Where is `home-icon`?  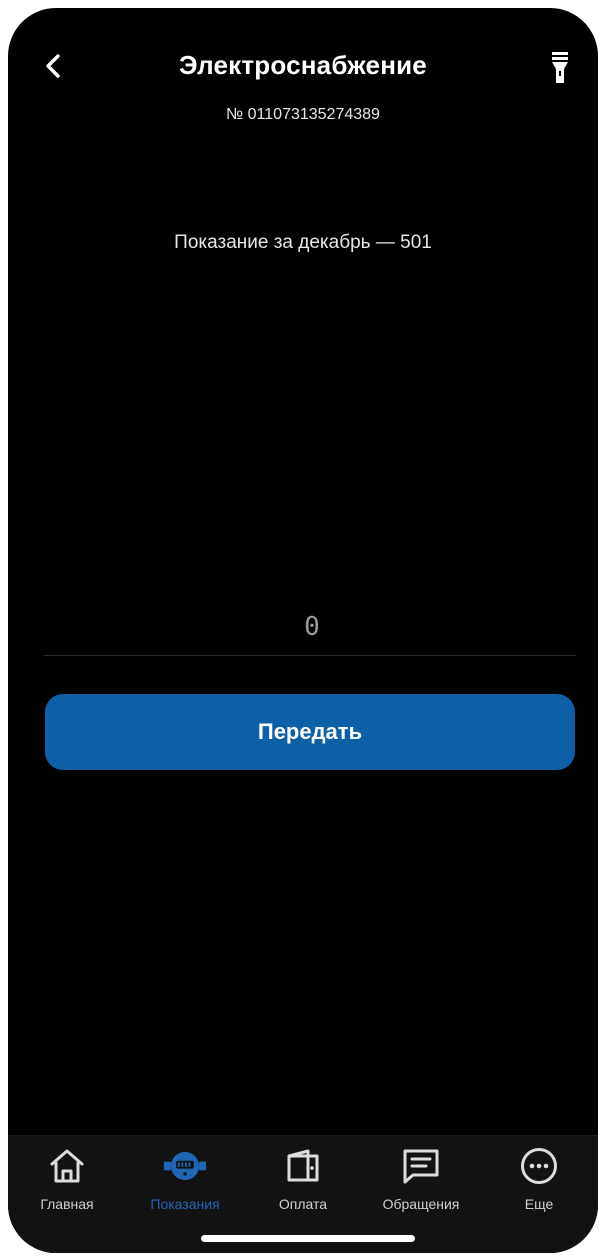 home-icon is located at coordinates (67, 1166).